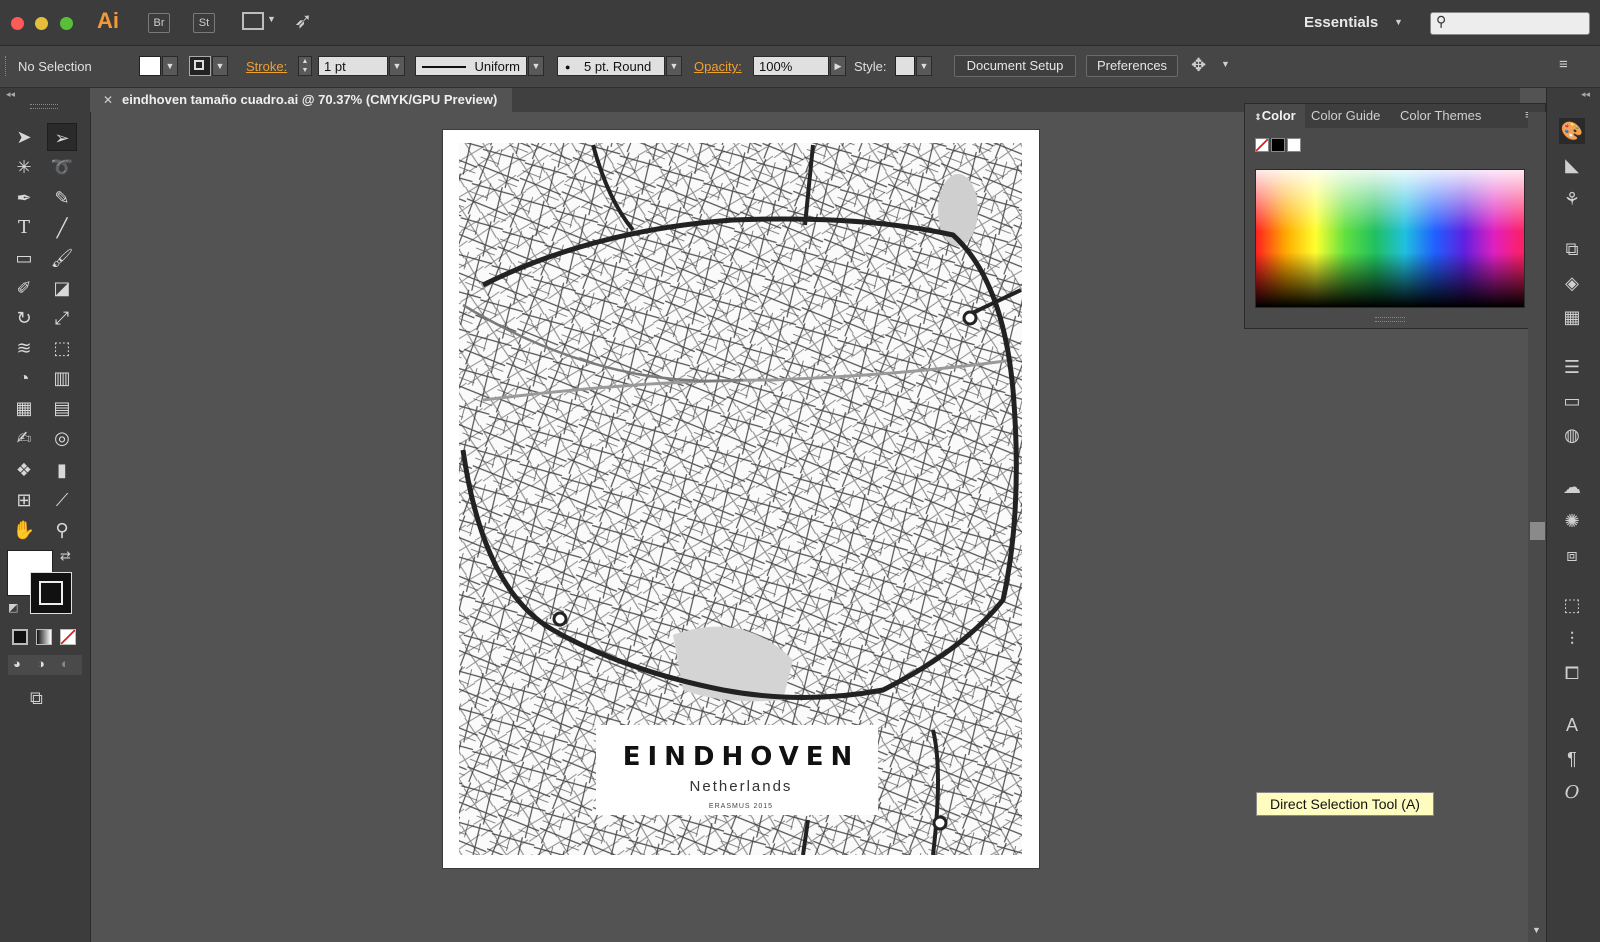 This screenshot has width=1600, height=942. What do you see at coordinates (170, 66) in the screenshot?
I see `fill-dropdown: ▼` at bounding box center [170, 66].